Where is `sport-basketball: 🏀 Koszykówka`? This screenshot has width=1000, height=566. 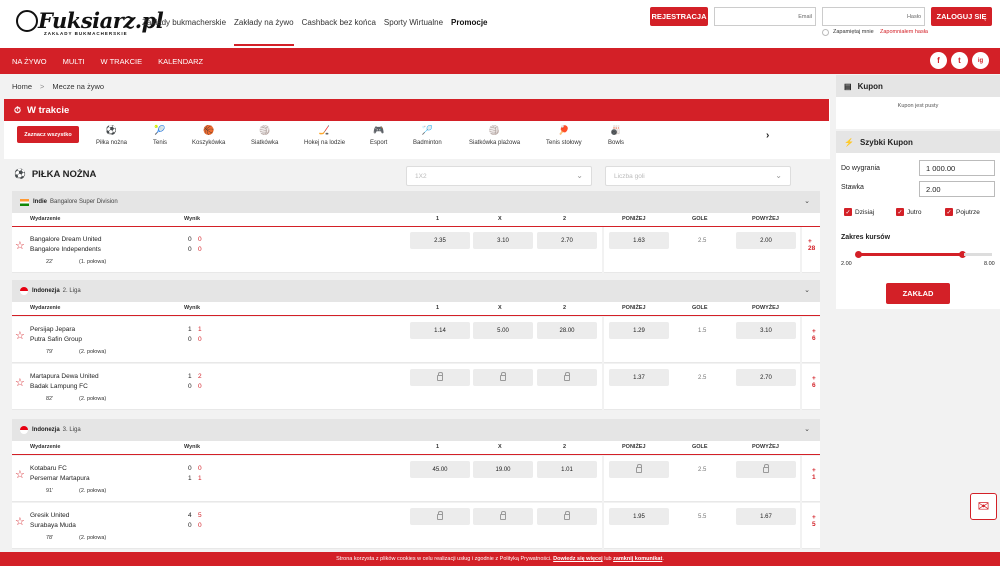 sport-basketball: 🏀 Koszykówka is located at coordinates (208, 135).